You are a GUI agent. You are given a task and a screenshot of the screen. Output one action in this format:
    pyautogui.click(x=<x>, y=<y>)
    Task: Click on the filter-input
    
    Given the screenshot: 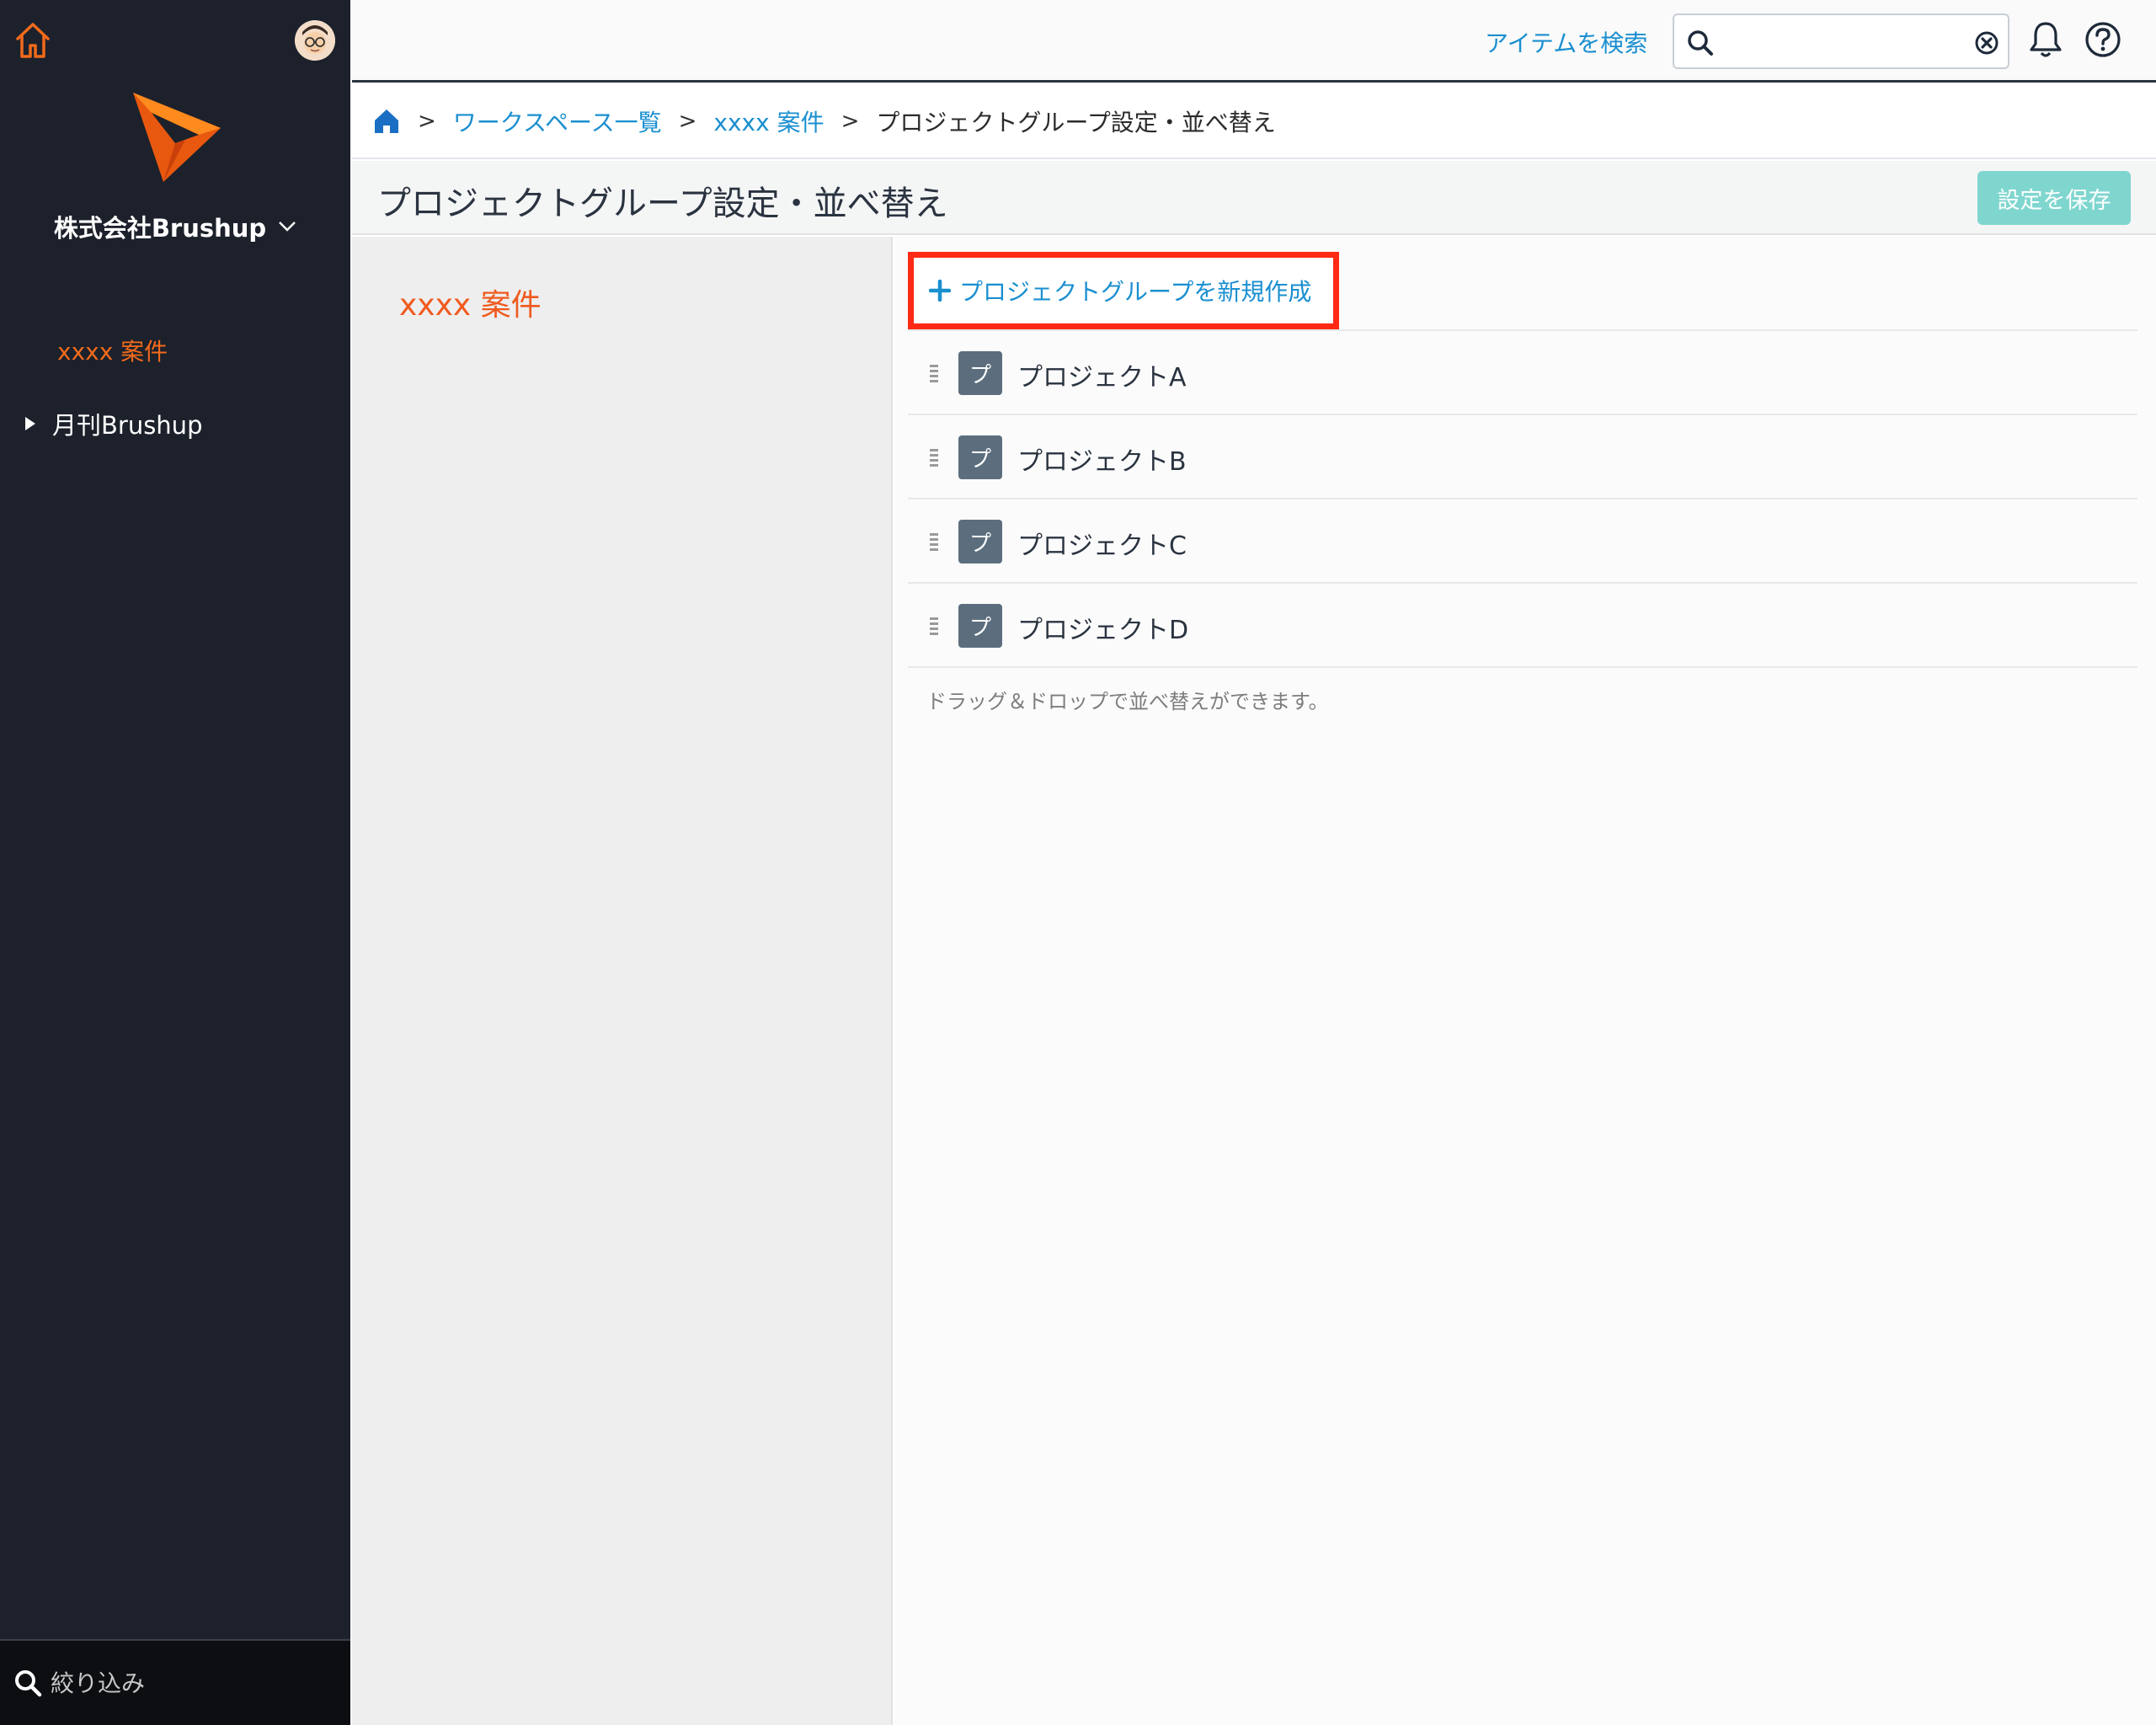 What is the action you would take?
    pyautogui.click(x=194, y=1683)
    